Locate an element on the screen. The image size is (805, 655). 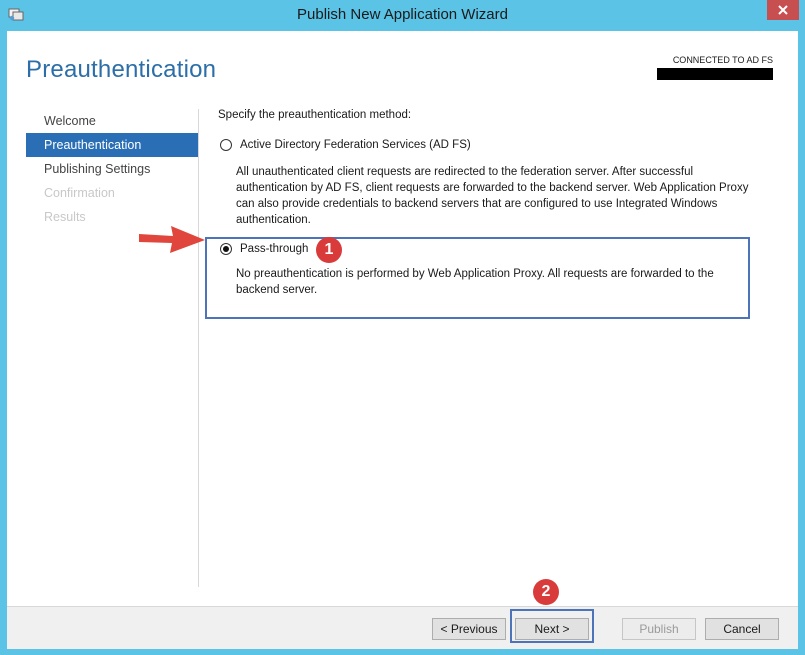
nav-item-confirmation: Confirmation is located at coordinates (79, 193).